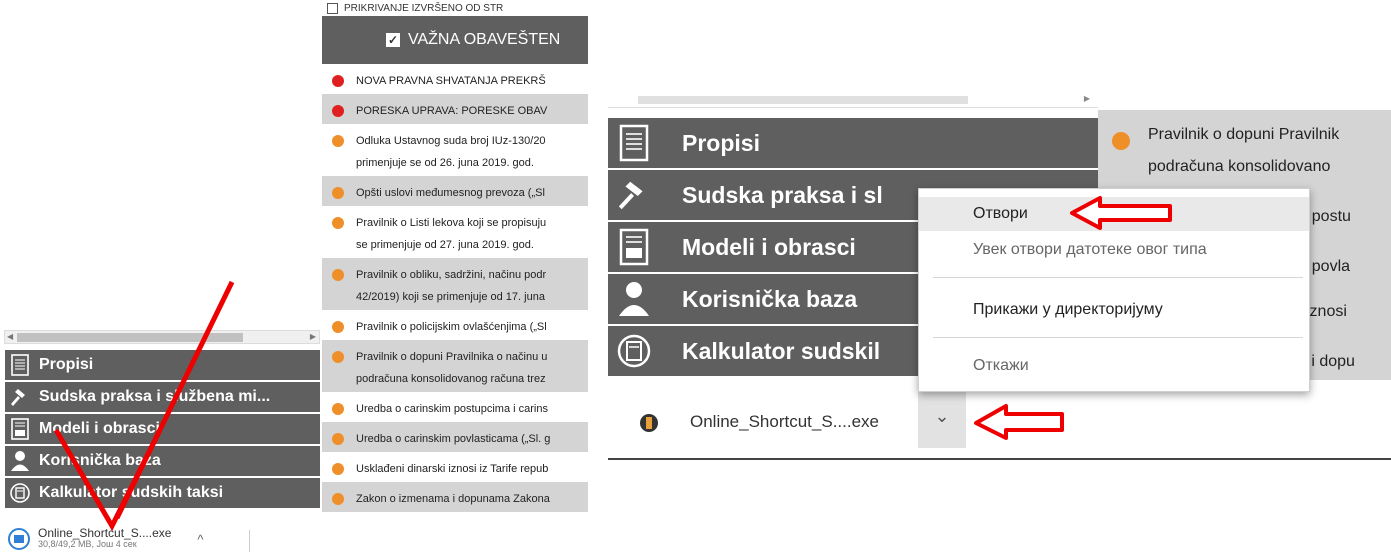 This screenshot has height=556, width=1391. I want to click on chevron-down-icon: ⌄, so click(942, 416).